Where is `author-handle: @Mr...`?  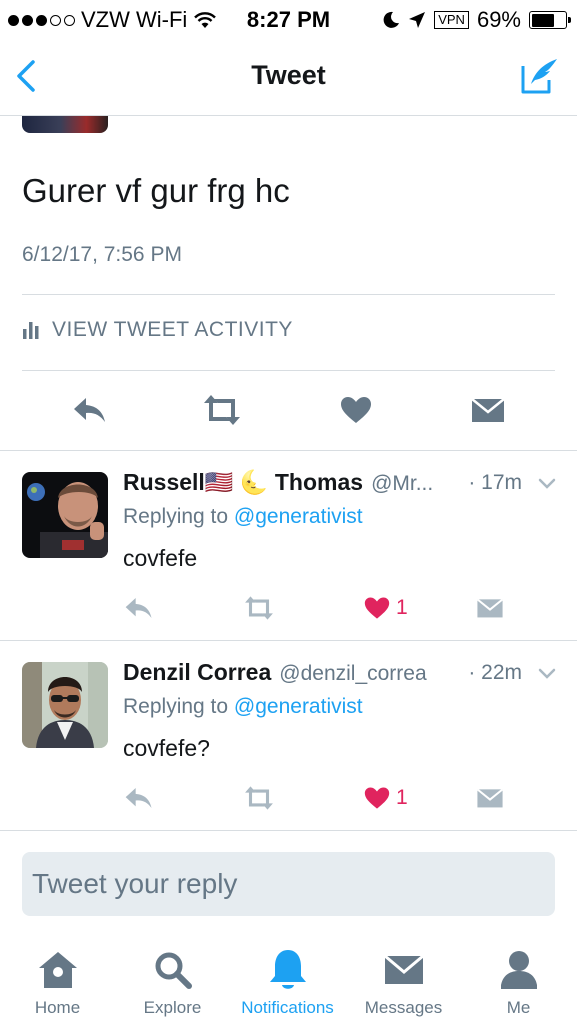 author-handle: @Mr... is located at coordinates (402, 484).